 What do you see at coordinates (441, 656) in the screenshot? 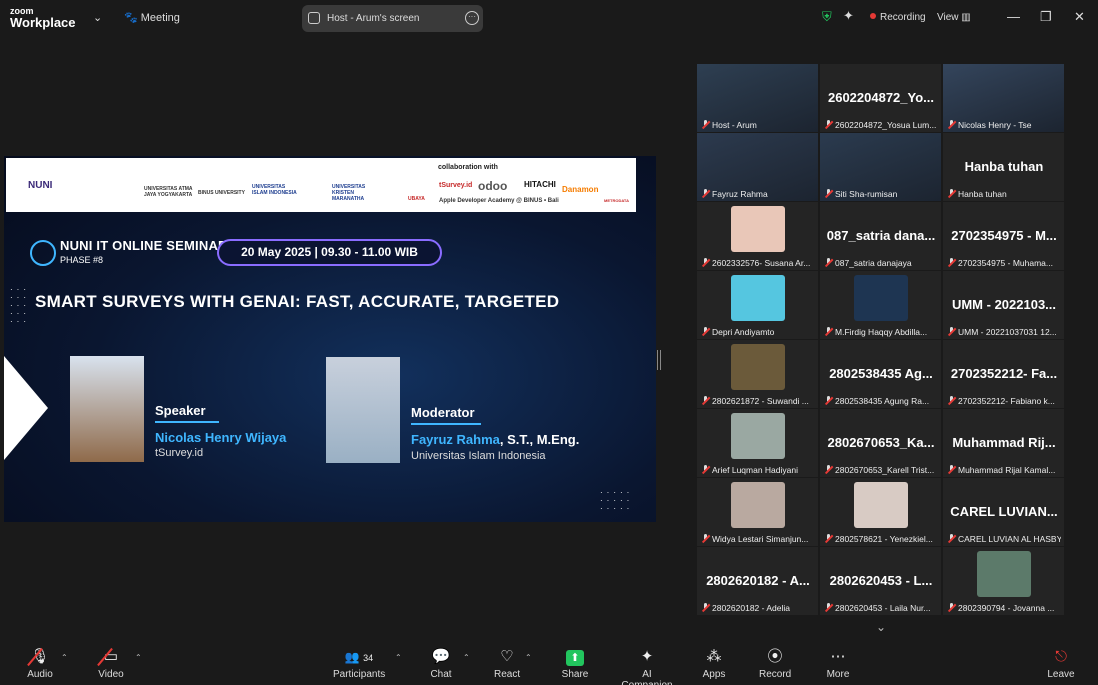
I see `chat-icon: 💬` at bounding box center [441, 656].